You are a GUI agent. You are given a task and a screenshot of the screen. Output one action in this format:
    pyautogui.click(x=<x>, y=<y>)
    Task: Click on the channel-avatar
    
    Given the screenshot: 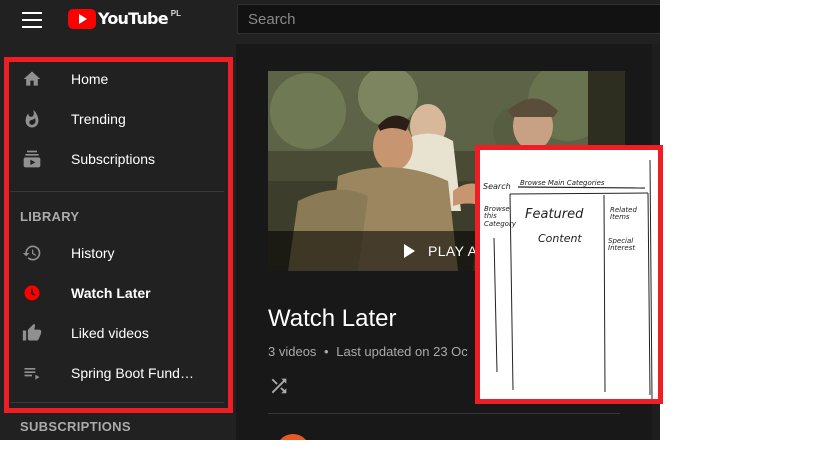 What is the action you would take?
    pyautogui.click(x=293, y=437)
    